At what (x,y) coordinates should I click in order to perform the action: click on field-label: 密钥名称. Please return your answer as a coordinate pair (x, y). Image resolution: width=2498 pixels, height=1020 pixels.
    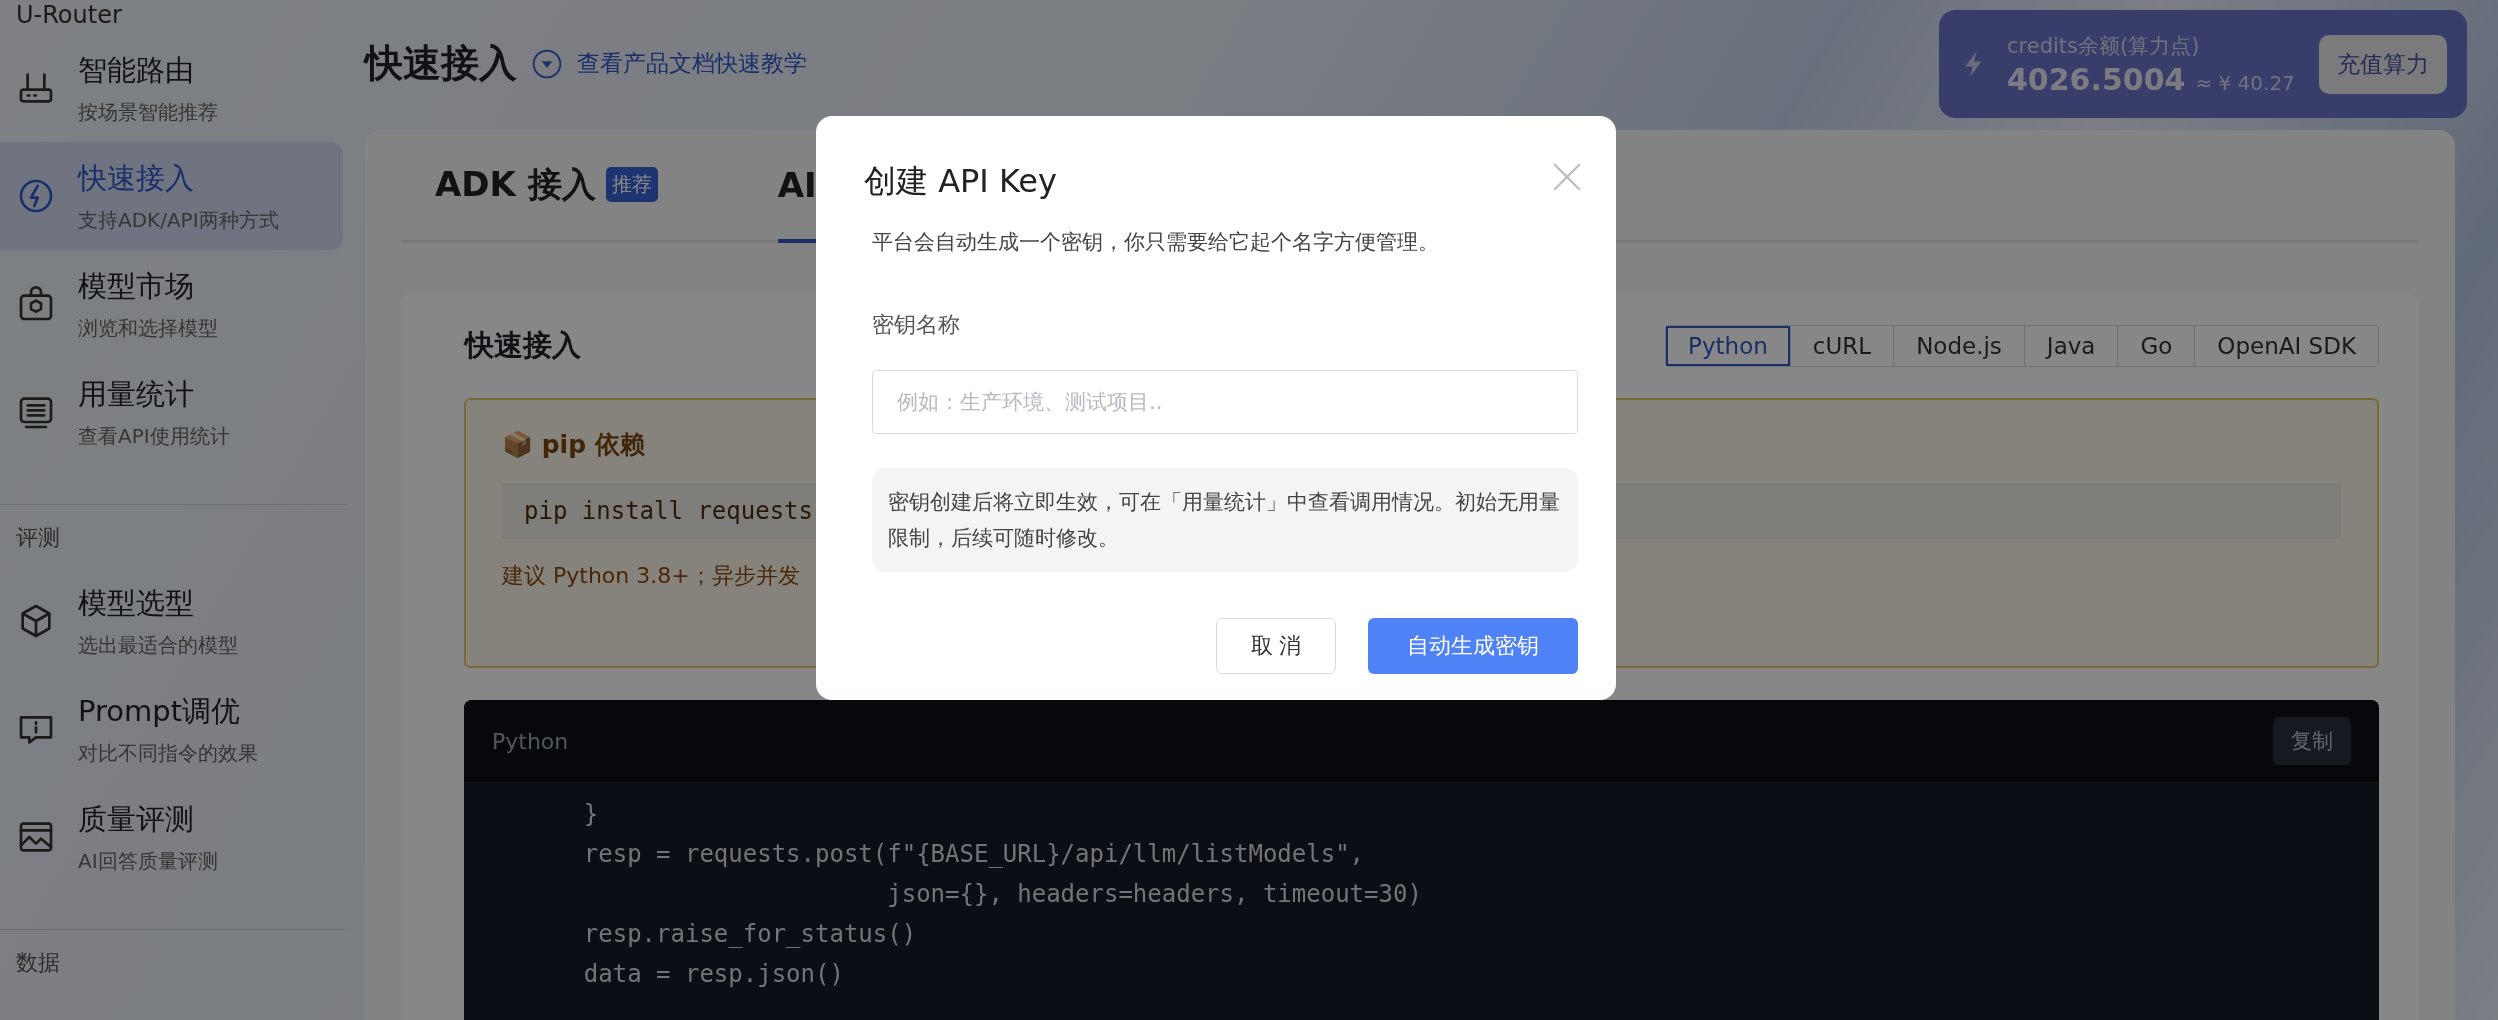
    Looking at the image, I should click on (916, 325).